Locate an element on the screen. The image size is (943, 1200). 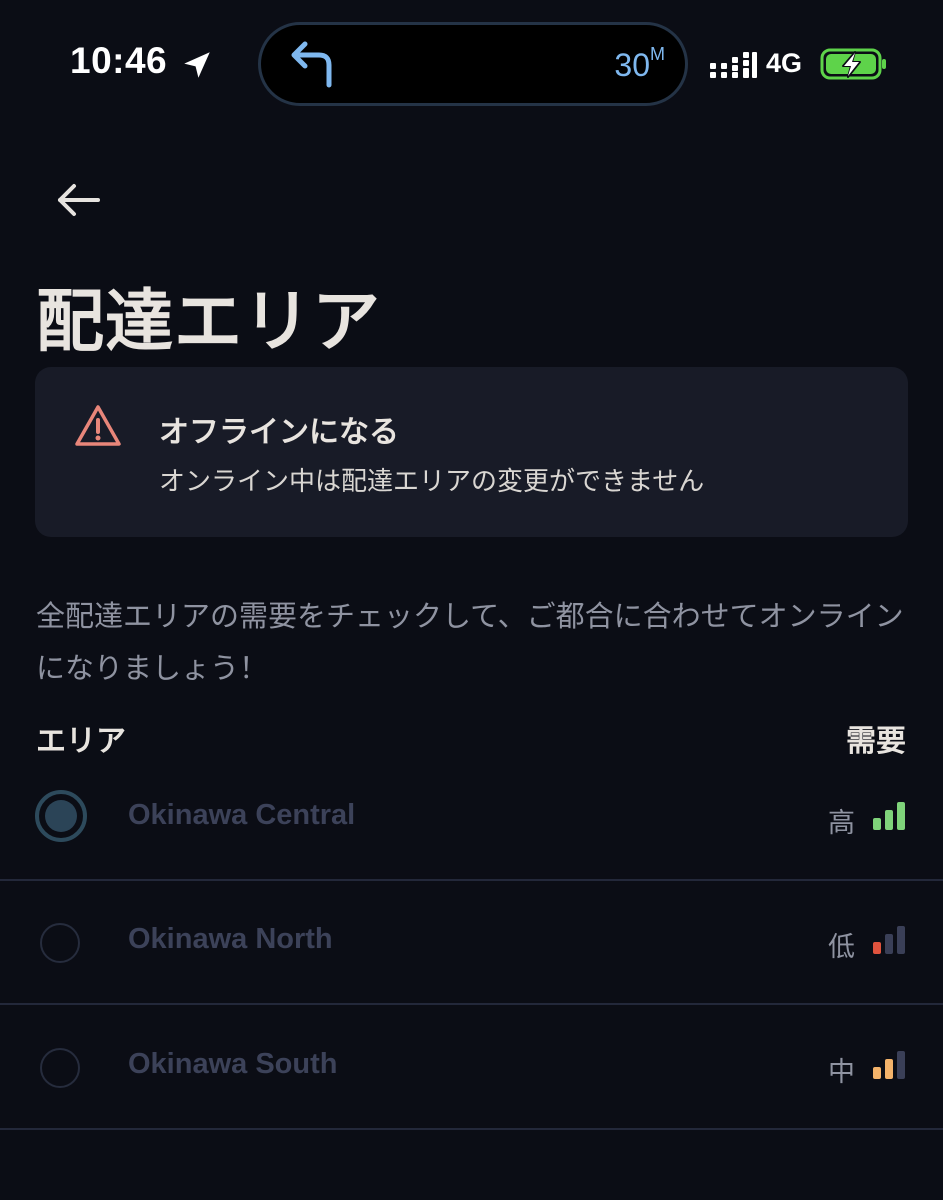
area-row-okinawa-south: Okinawa South 中 is located at coordinates (471, 1068).